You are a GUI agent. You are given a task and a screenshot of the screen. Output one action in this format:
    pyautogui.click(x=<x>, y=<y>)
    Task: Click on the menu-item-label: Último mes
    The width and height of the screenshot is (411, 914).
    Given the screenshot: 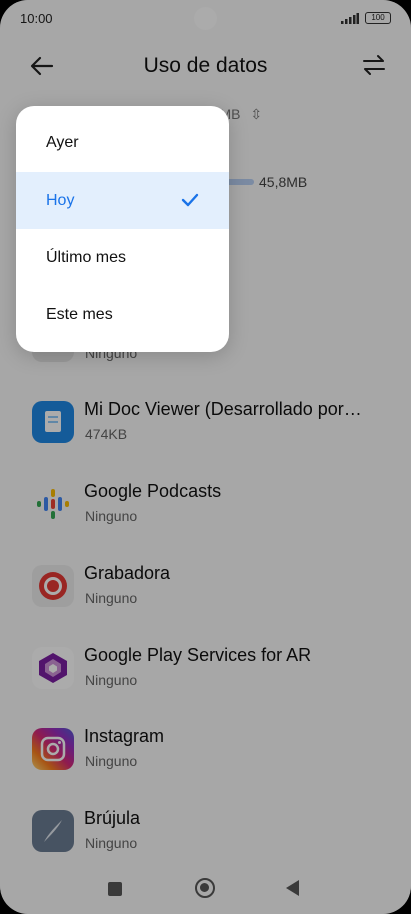 What is the action you would take?
    pyautogui.click(x=86, y=257)
    